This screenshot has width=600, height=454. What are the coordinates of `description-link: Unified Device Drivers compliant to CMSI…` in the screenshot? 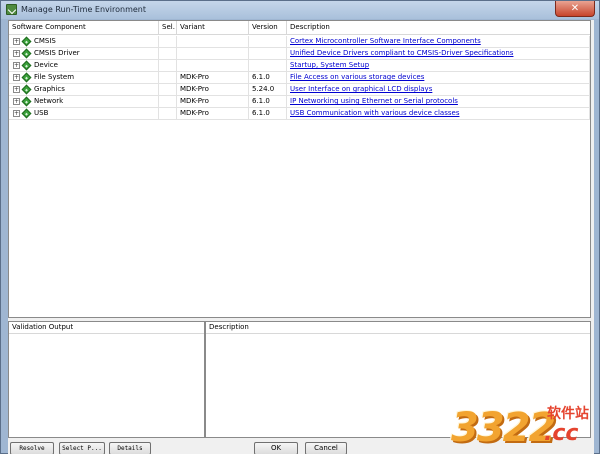 It's located at (401, 53).